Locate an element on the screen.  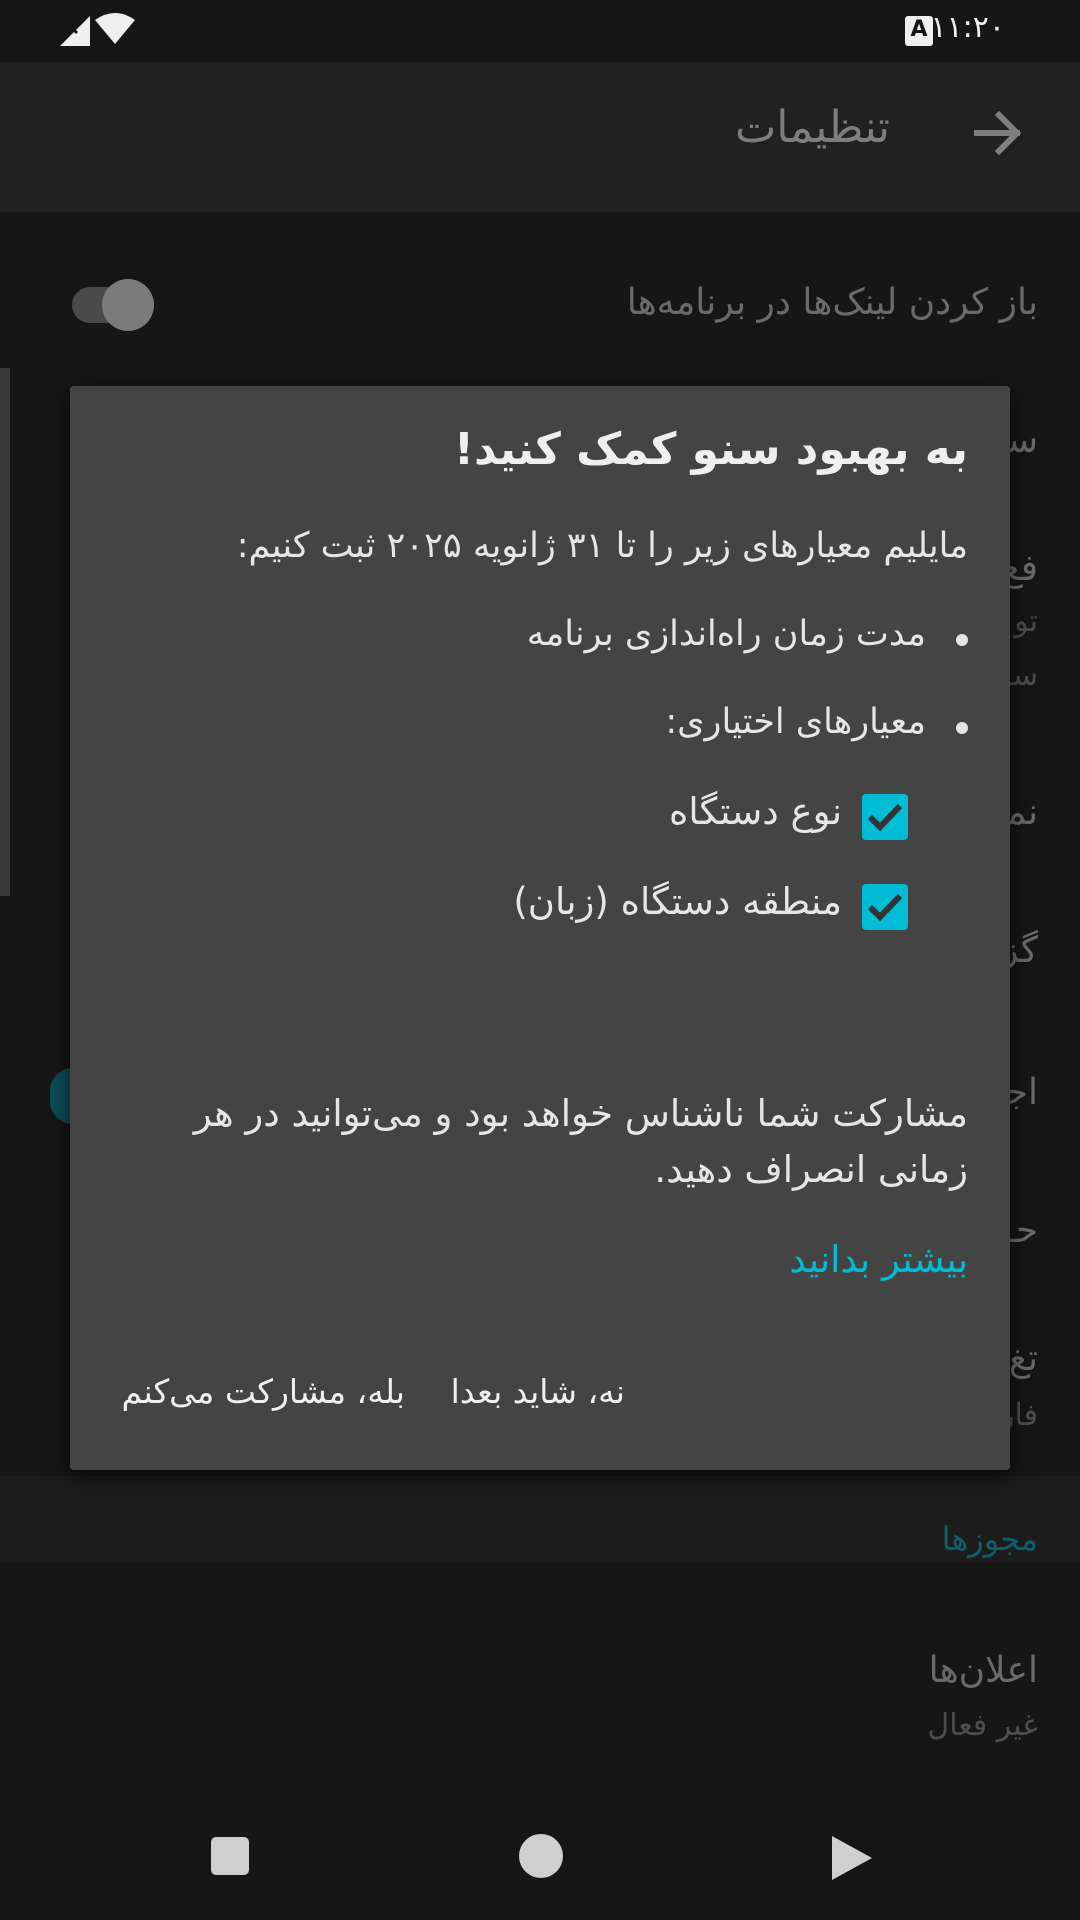
open-links-setting: باز کردن لینک‌ها در برنامه‌ها is located at coordinates (832, 302).